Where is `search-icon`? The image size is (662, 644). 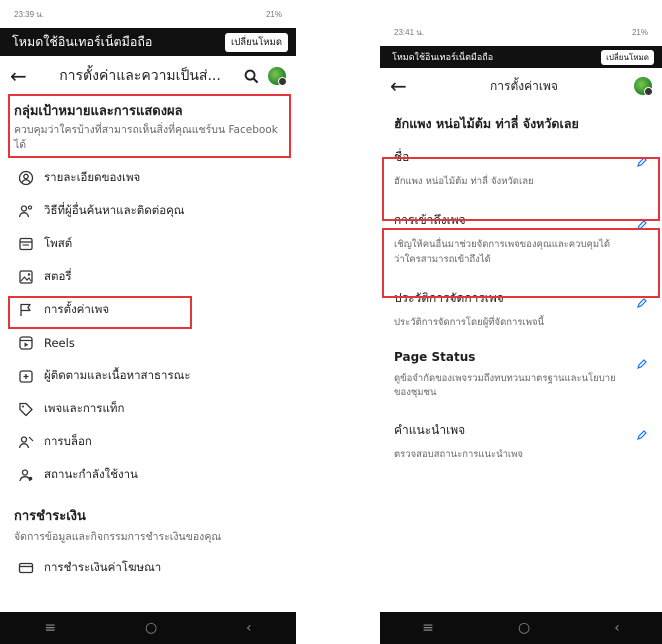
search-icon is located at coordinates (251, 76).